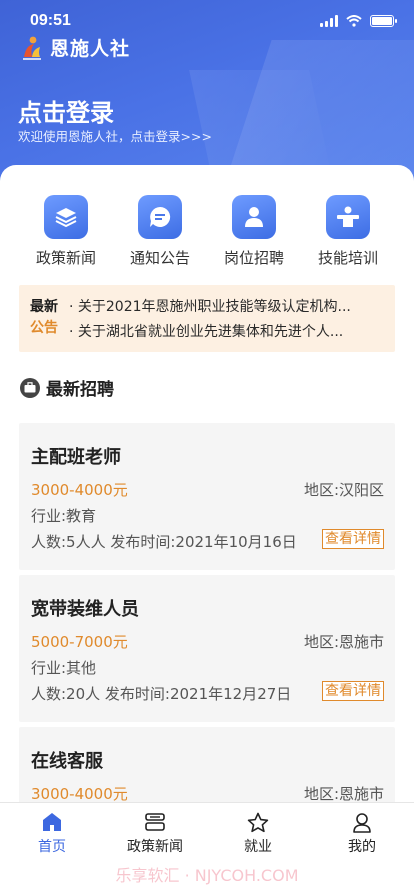  Describe the element at coordinates (64, 668) in the screenshot. I see `job-industry: 行业:其他` at that location.